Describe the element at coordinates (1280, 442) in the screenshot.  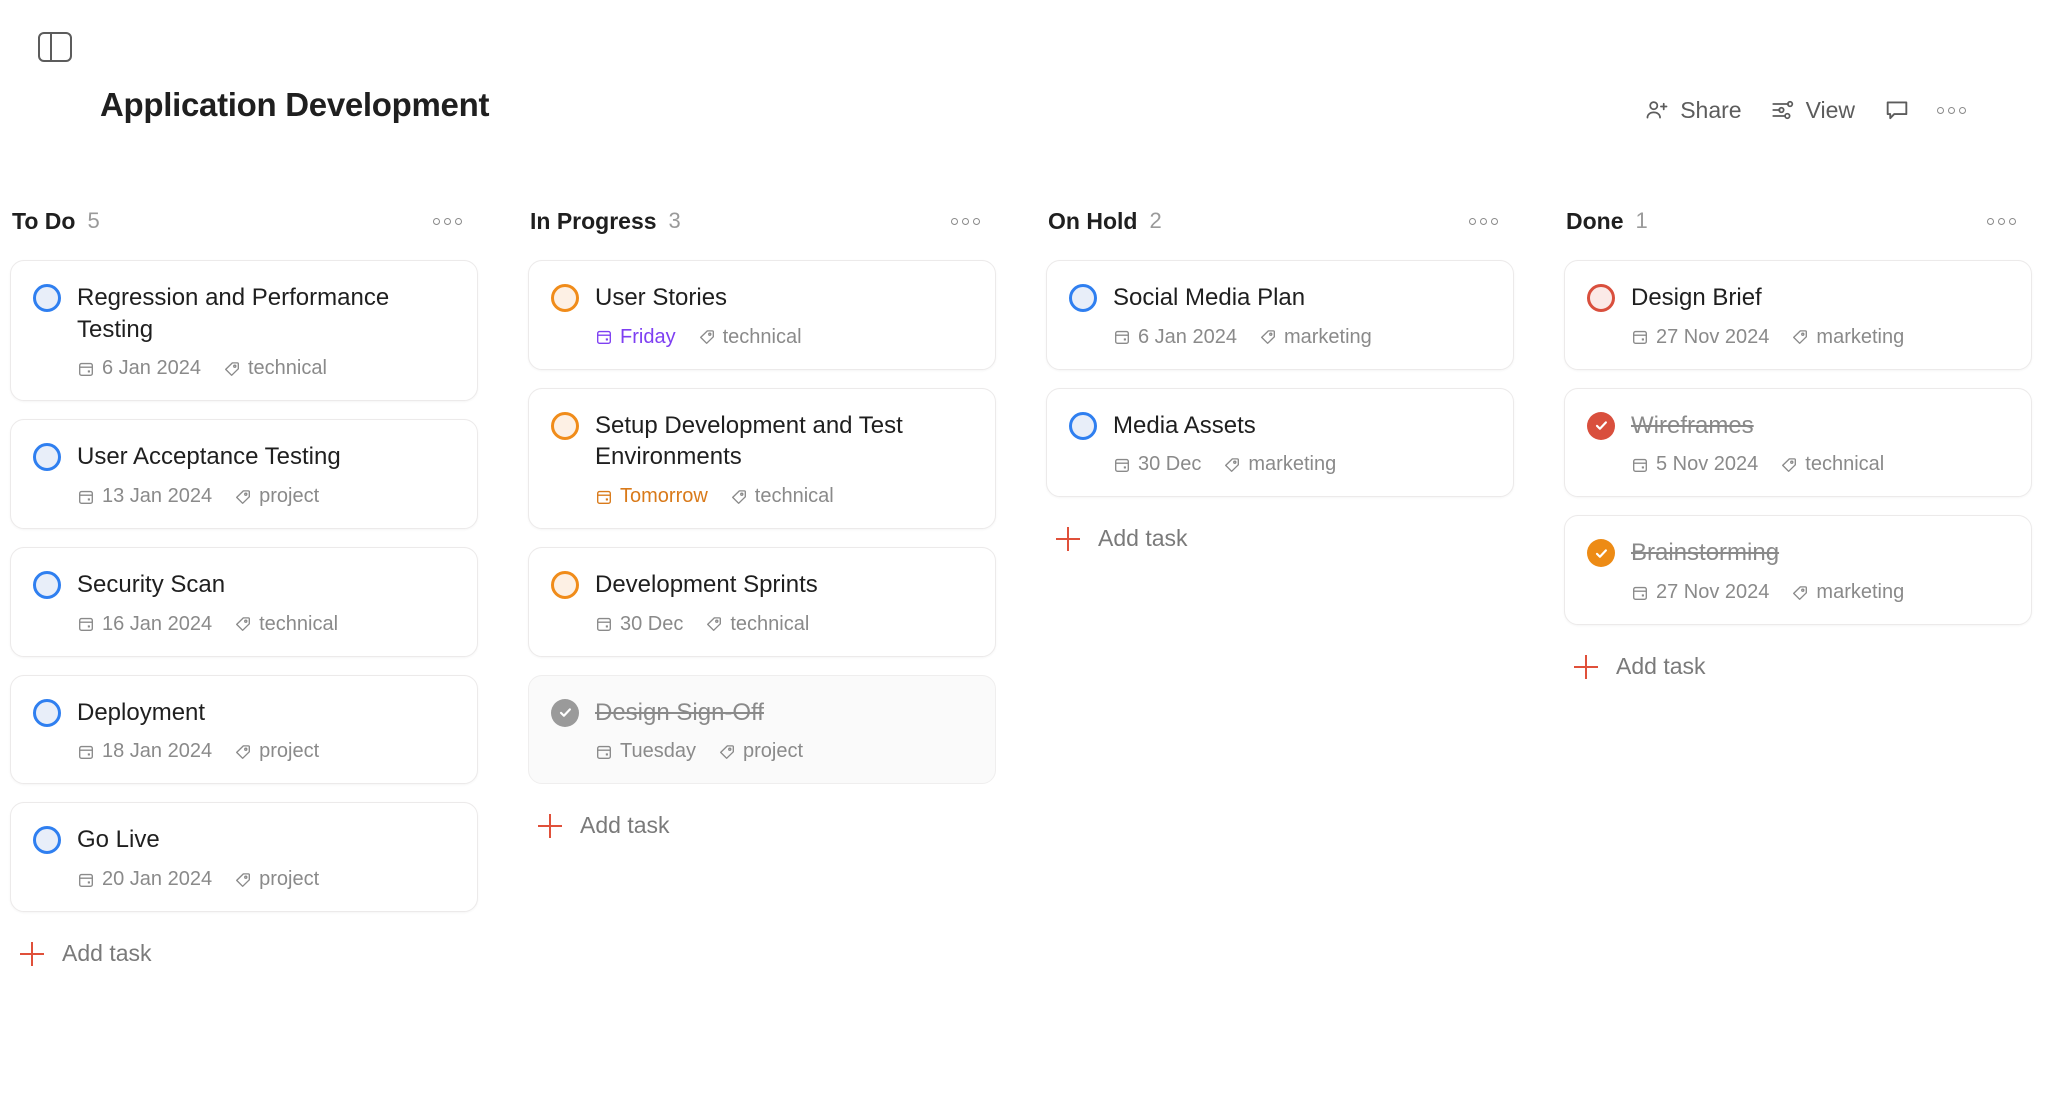
I see `task-card: Media Assets 30 Dec marketing` at that location.